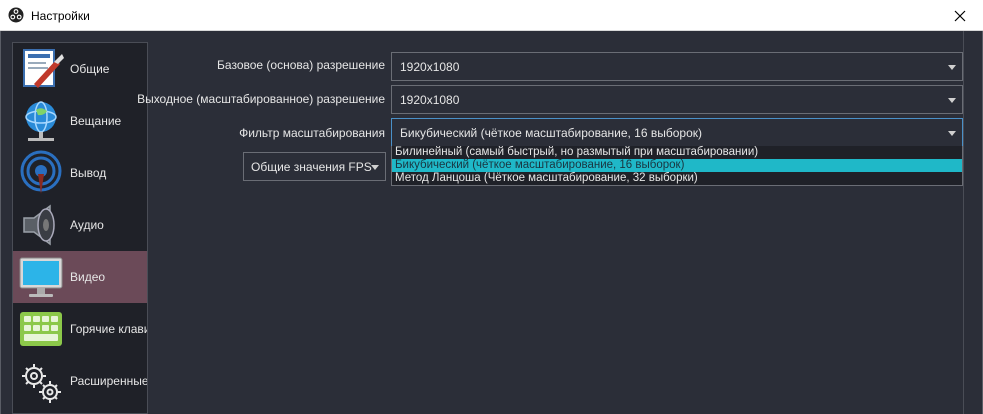 The image size is (983, 414). What do you see at coordinates (39, 225) in the screenshot?
I see `speaker-icon` at bounding box center [39, 225].